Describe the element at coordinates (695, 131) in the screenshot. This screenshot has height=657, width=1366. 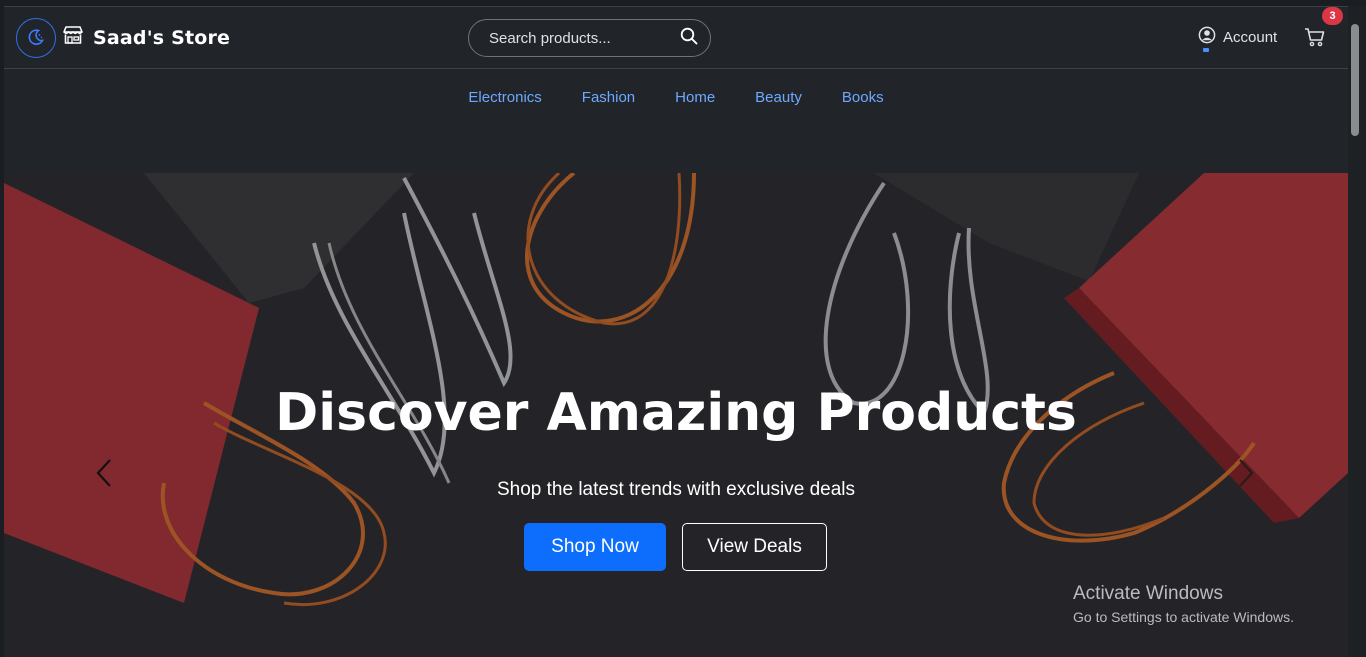
I see `category-link-home: Home` at that location.